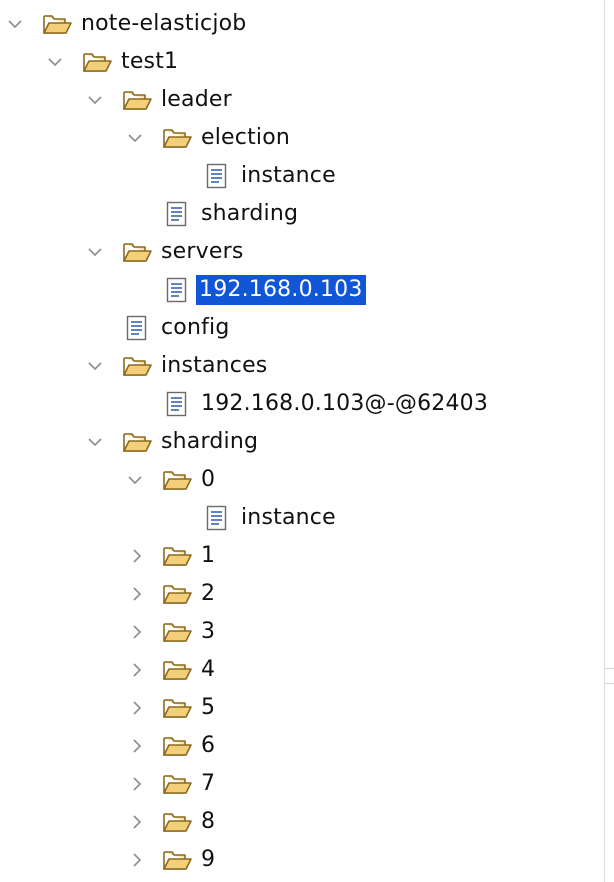 The image size is (614, 882). I want to click on tree-node-shard-8: 8, so click(302, 822).